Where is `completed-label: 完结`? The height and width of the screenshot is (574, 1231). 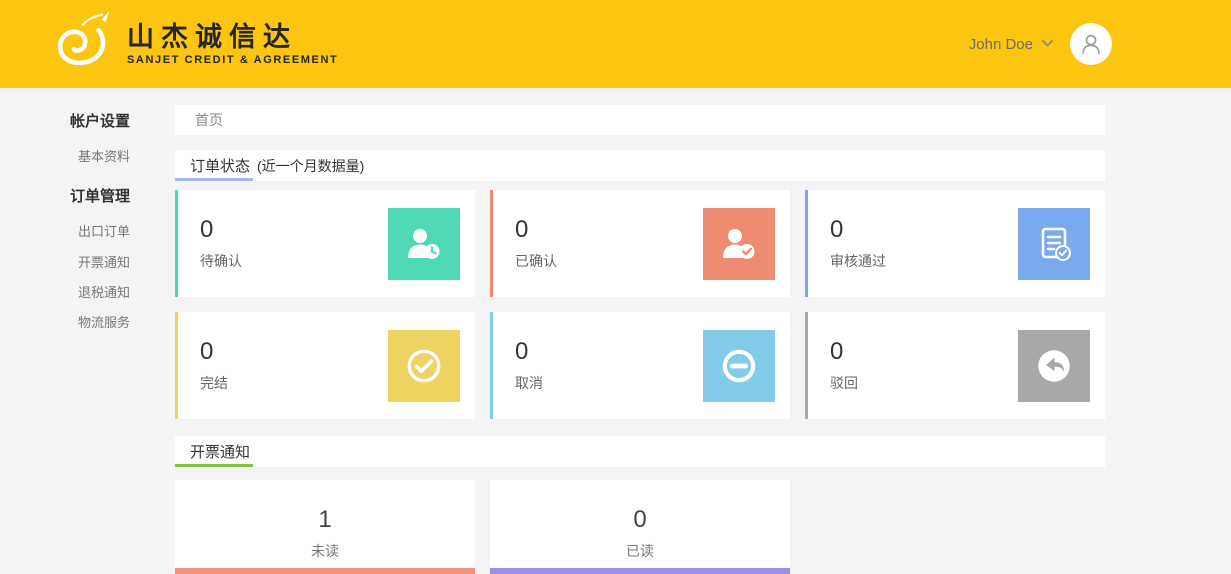
completed-label: 完结 is located at coordinates (214, 383).